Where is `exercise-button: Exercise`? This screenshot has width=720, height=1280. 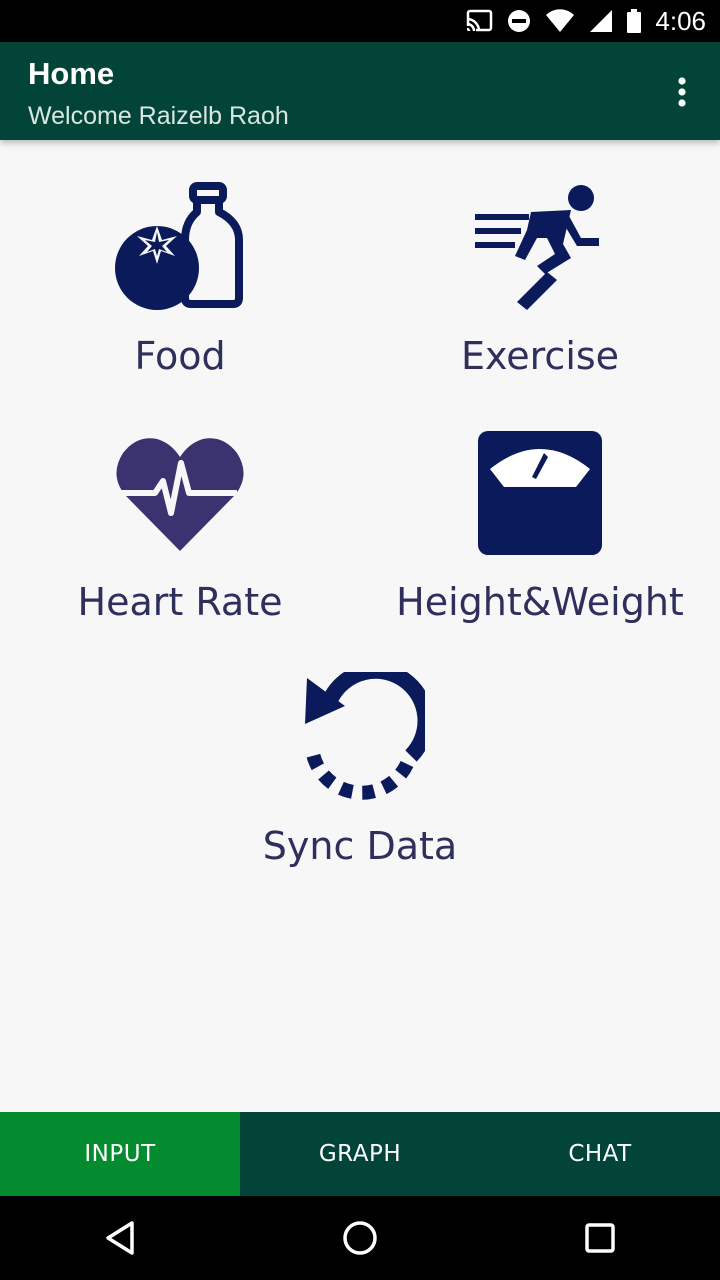 exercise-button: Exercise is located at coordinates (540, 297).